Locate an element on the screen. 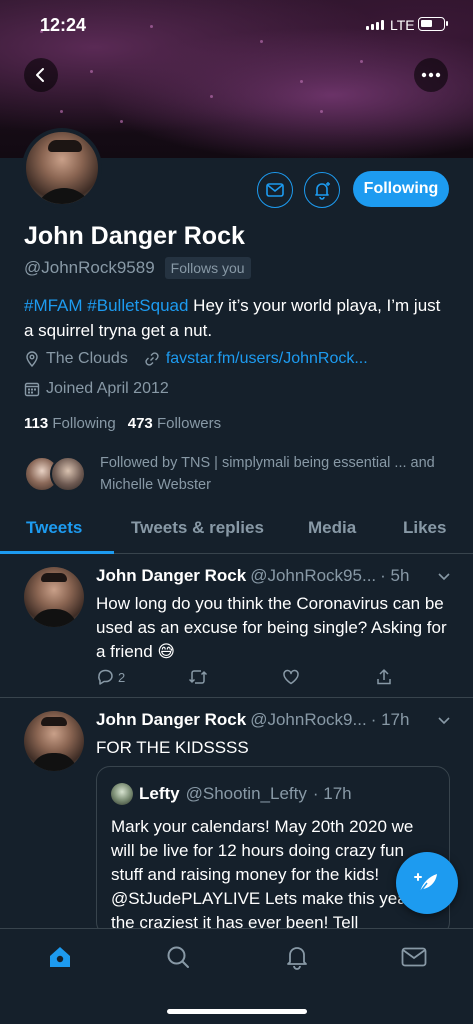 The image size is (473, 1024). bell-icon is located at coordinates (297, 958).